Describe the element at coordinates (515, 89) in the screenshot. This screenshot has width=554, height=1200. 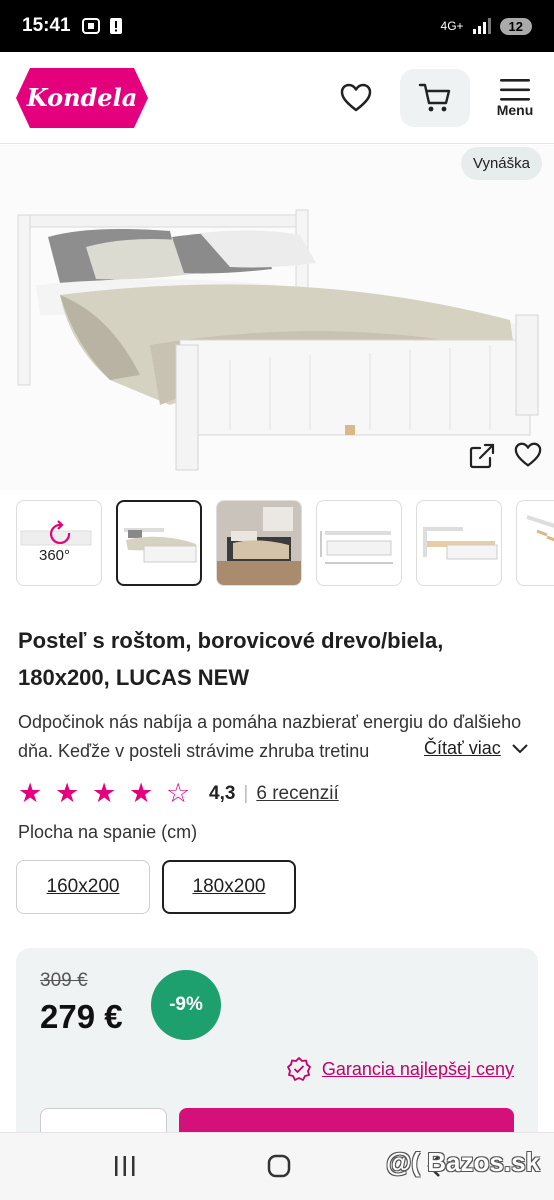
I see `hamburger-icon` at that location.